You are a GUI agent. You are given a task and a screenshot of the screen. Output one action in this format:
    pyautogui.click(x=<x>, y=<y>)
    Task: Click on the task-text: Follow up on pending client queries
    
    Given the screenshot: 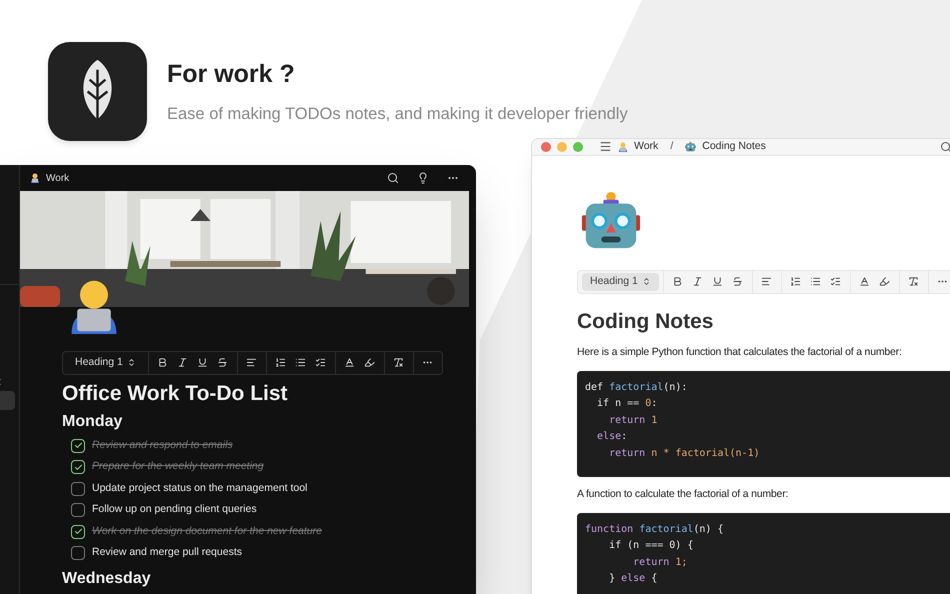 What is the action you would take?
    pyautogui.click(x=174, y=510)
    